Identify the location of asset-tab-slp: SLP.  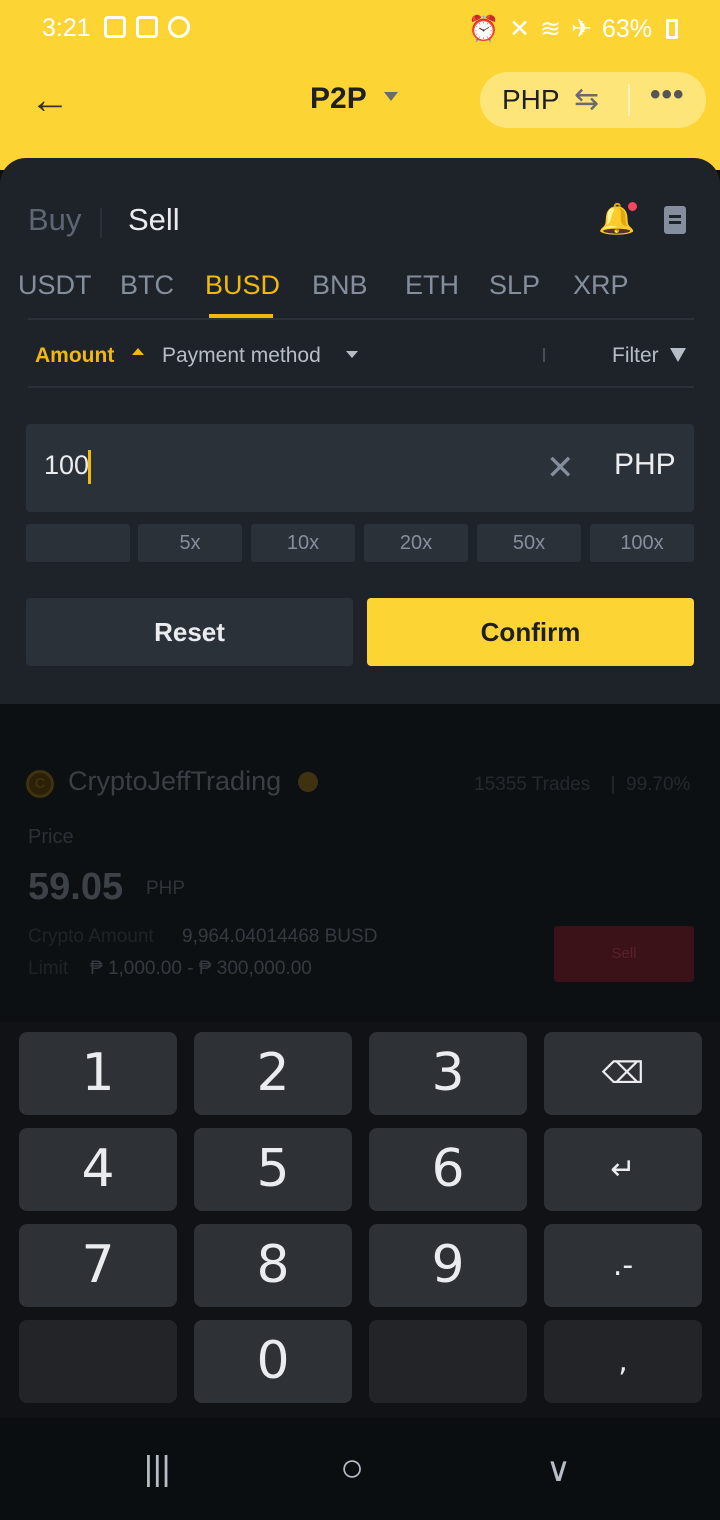
(514, 285).